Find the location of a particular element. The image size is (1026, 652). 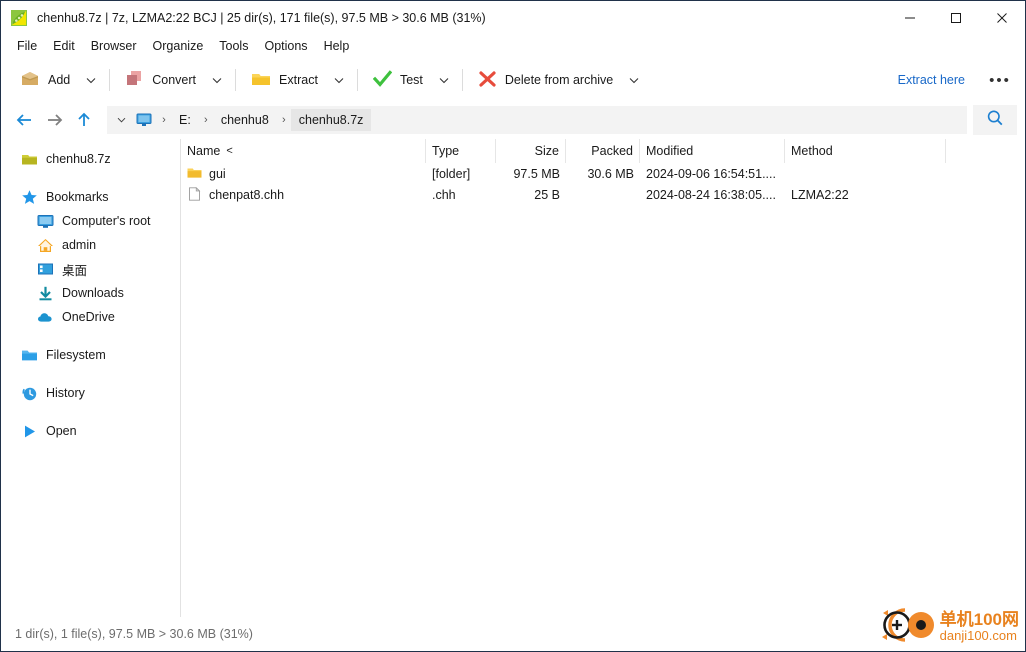

watermark-cn-label: 单机100网 is located at coordinates (979, 619).